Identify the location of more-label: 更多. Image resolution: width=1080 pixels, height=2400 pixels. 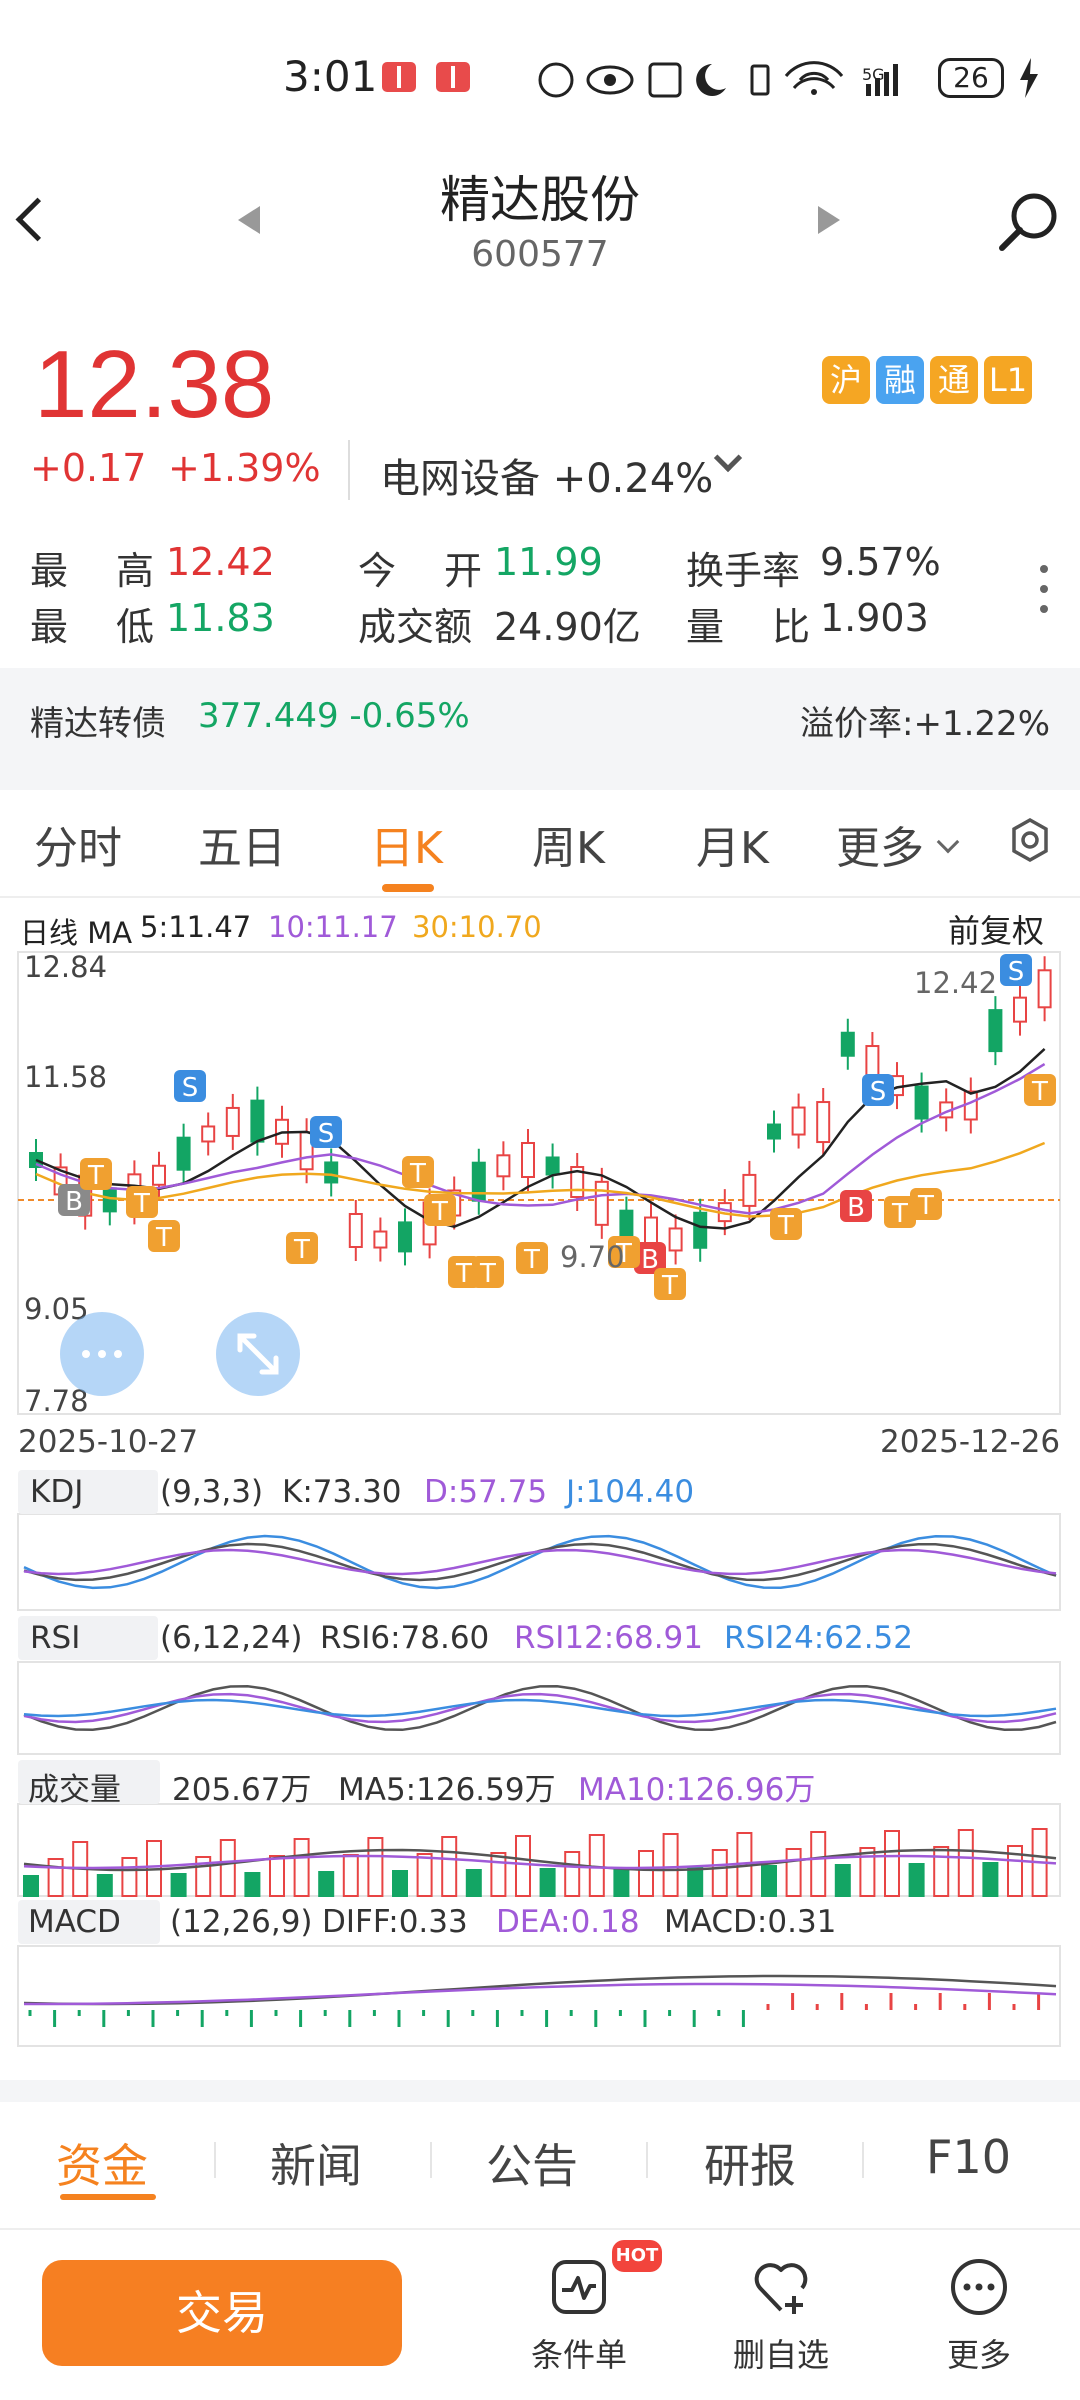
(978, 2355).